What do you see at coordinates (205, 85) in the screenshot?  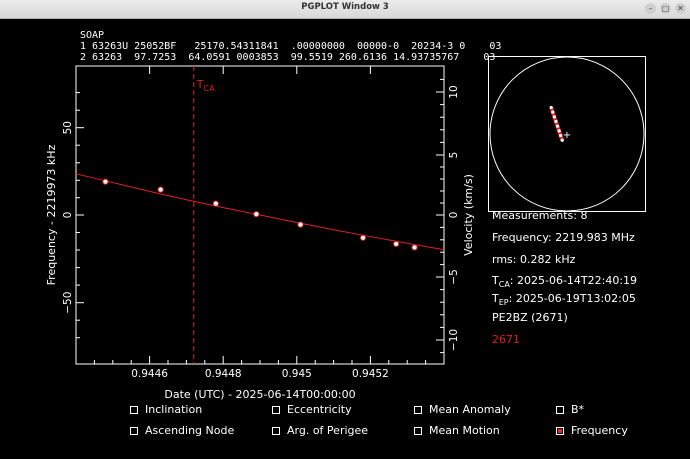 I see `tca-label: TCA` at bounding box center [205, 85].